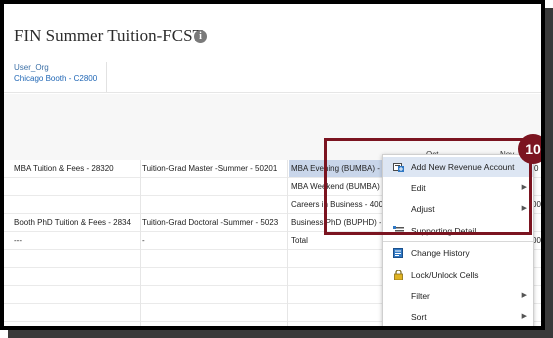  Describe the element at coordinates (445, 275) in the screenshot. I see `menu-item-label: Lock/Unlock Cells` at that location.